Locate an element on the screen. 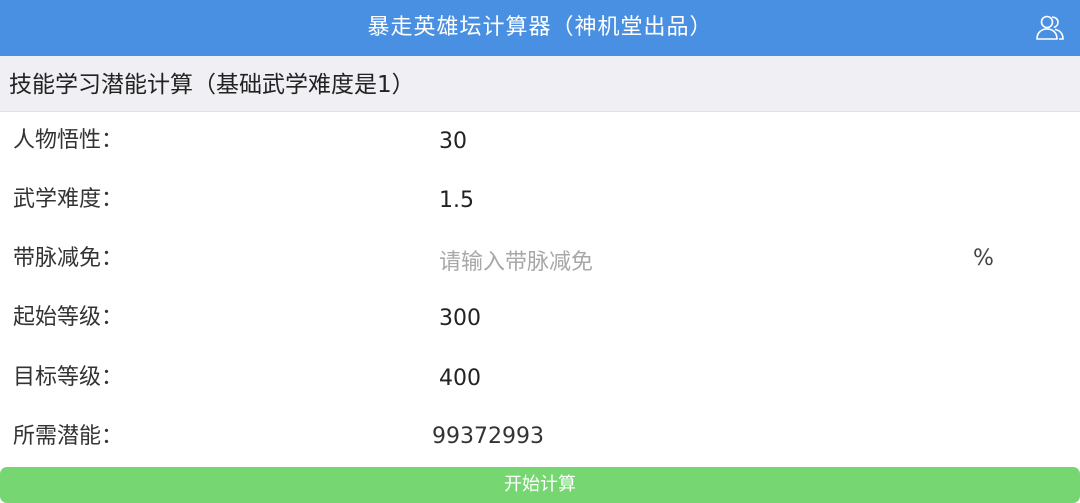 The width and height of the screenshot is (1080, 503). form-row-start-level: 起始等级： is located at coordinates (540, 317).